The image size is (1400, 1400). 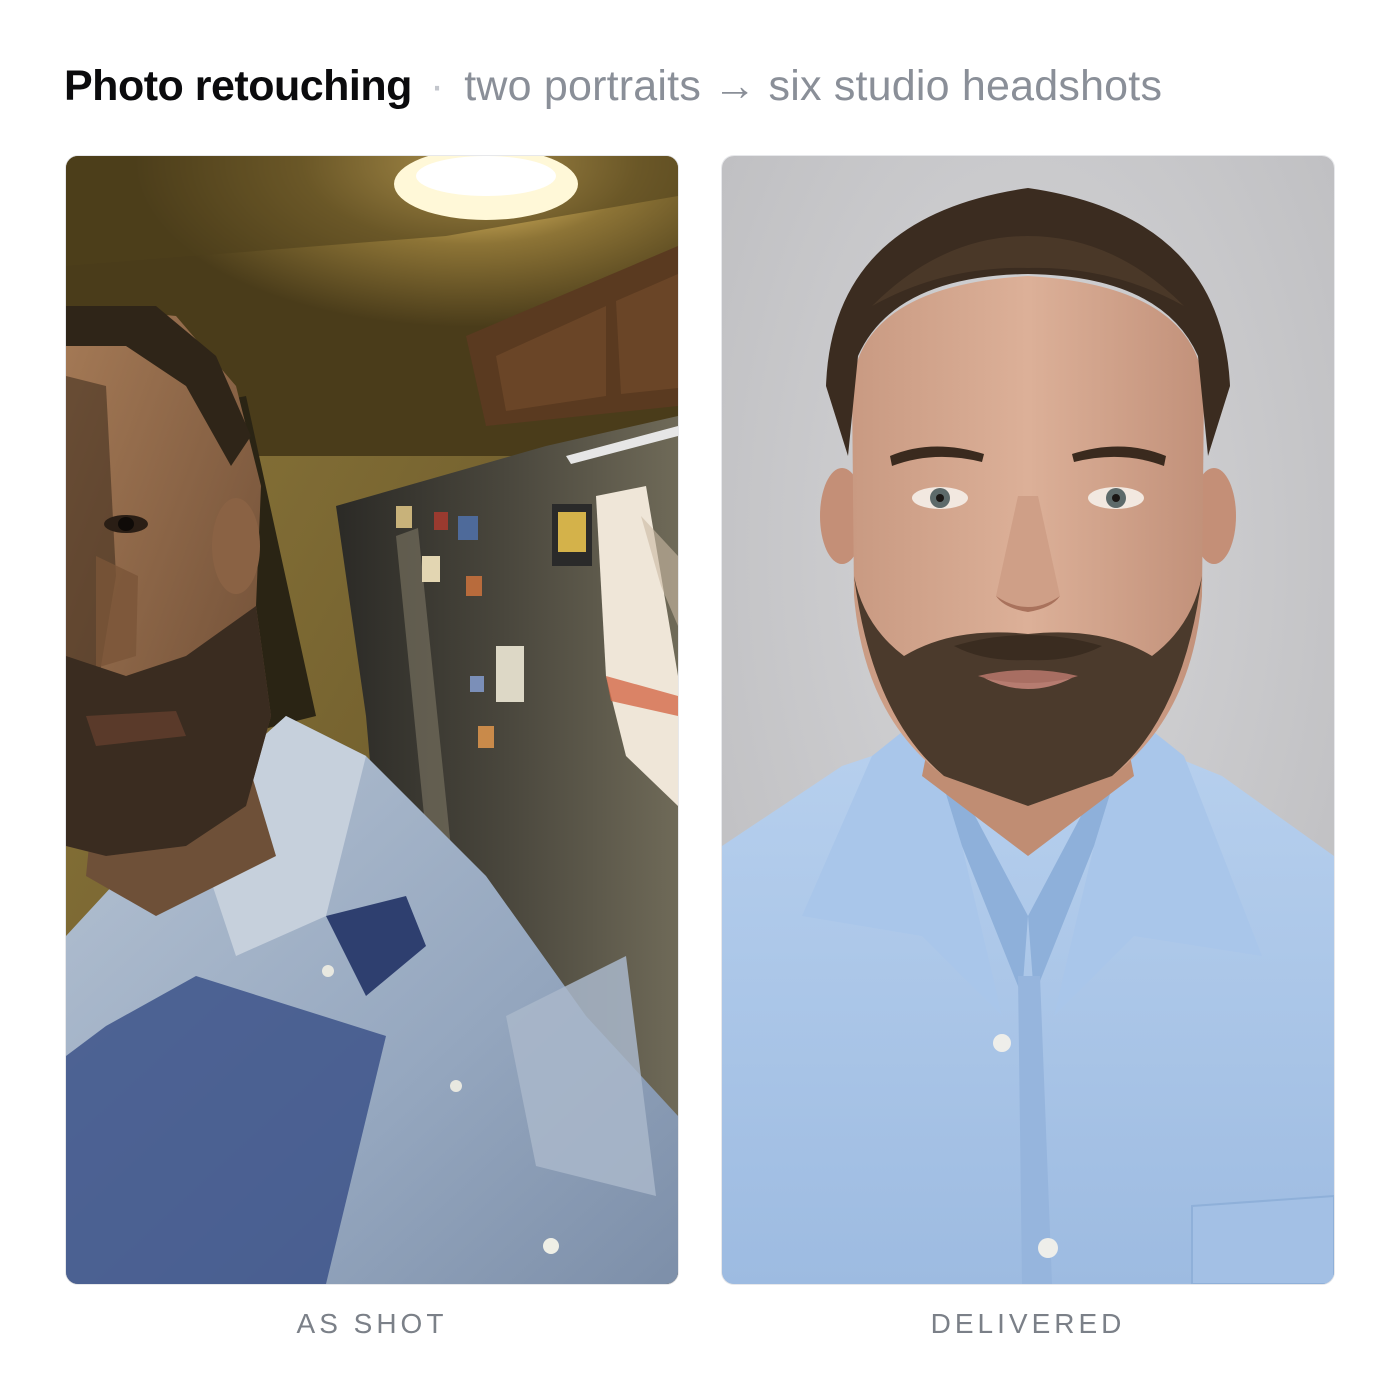 What do you see at coordinates (372, 1323) in the screenshot?
I see `before-caption: AS SHOT` at bounding box center [372, 1323].